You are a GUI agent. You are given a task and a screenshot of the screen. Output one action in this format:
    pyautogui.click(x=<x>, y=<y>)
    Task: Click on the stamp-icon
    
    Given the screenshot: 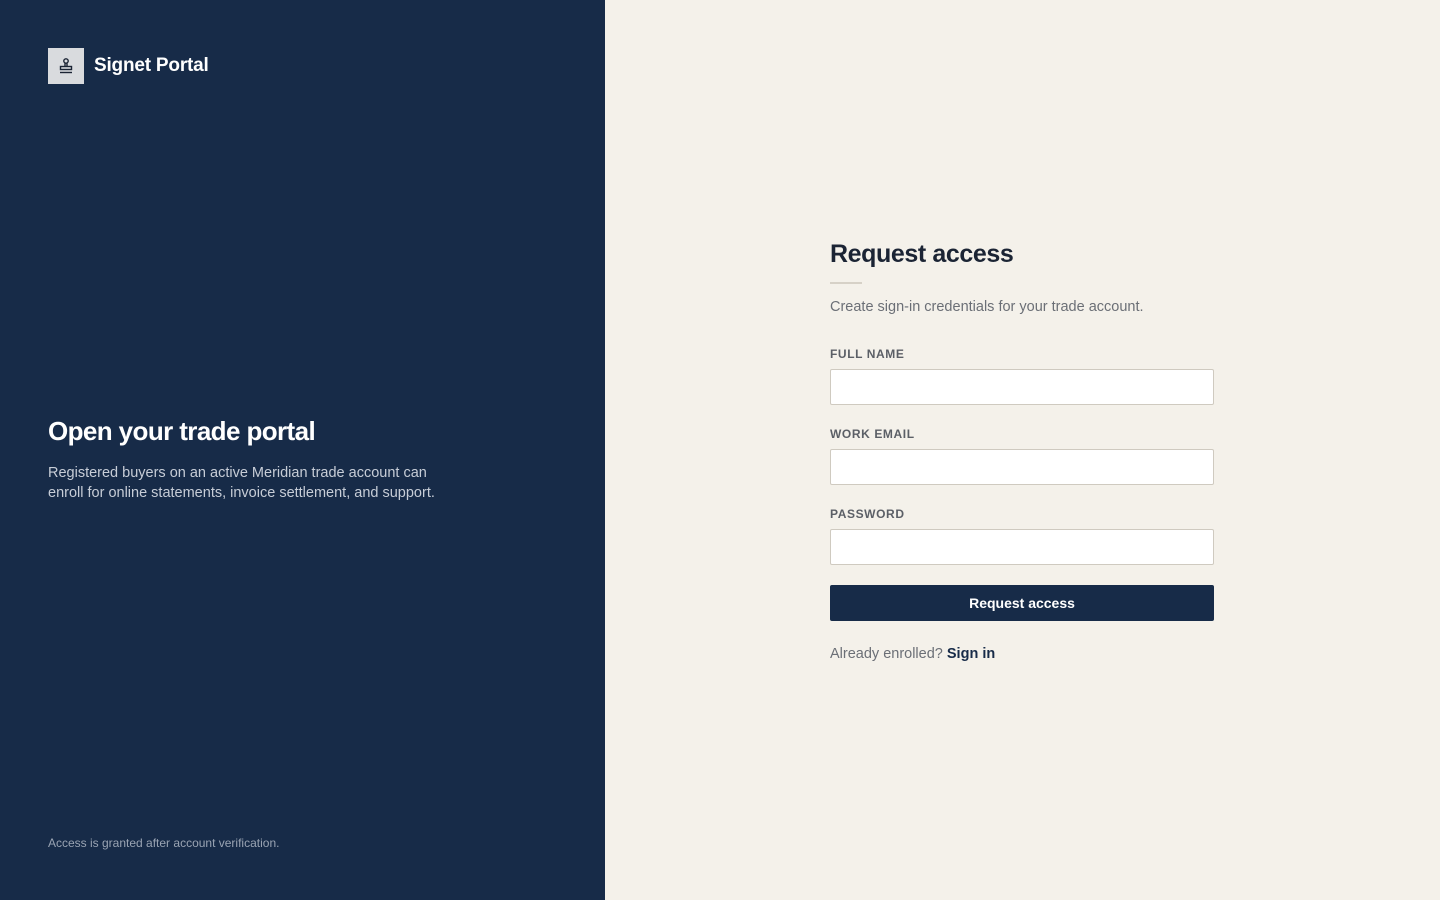 What is the action you would take?
    pyautogui.click(x=66, y=66)
    